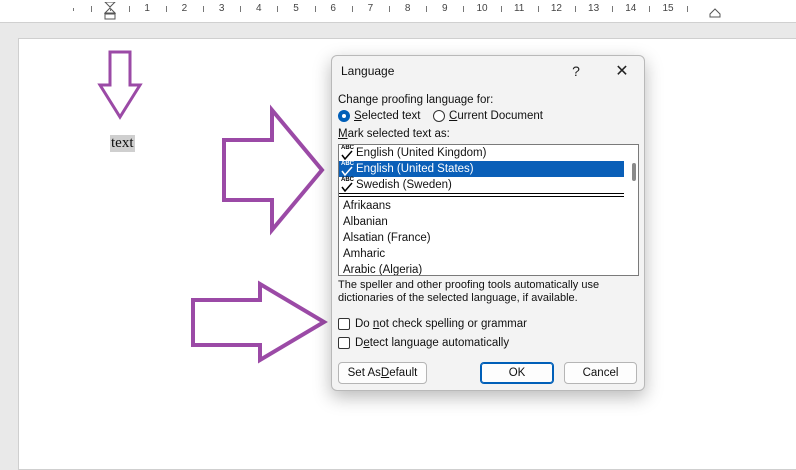 The height and width of the screenshot is (470, 796). I want to click on radio-current-document: Current Document, so click(488, 116).